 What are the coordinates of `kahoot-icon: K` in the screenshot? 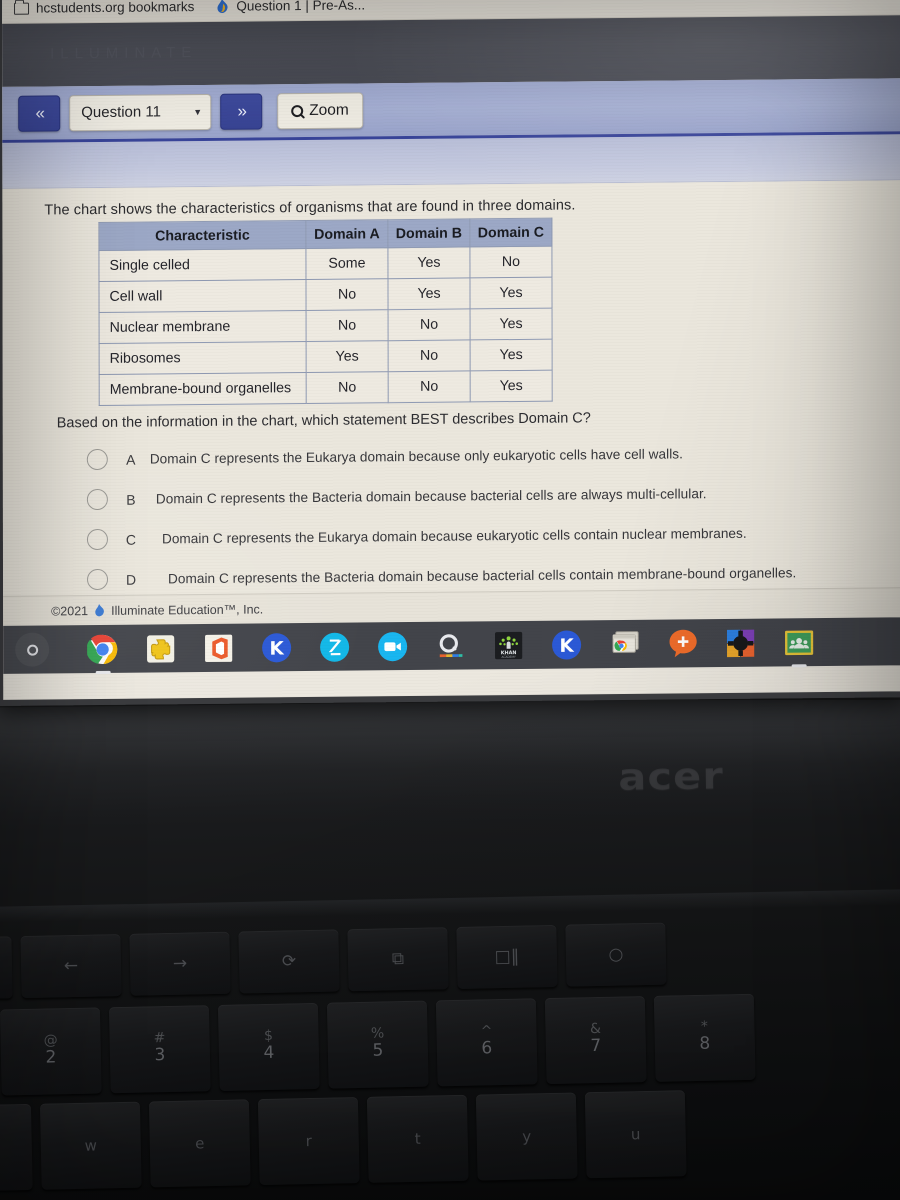 It's located at (276, 647).